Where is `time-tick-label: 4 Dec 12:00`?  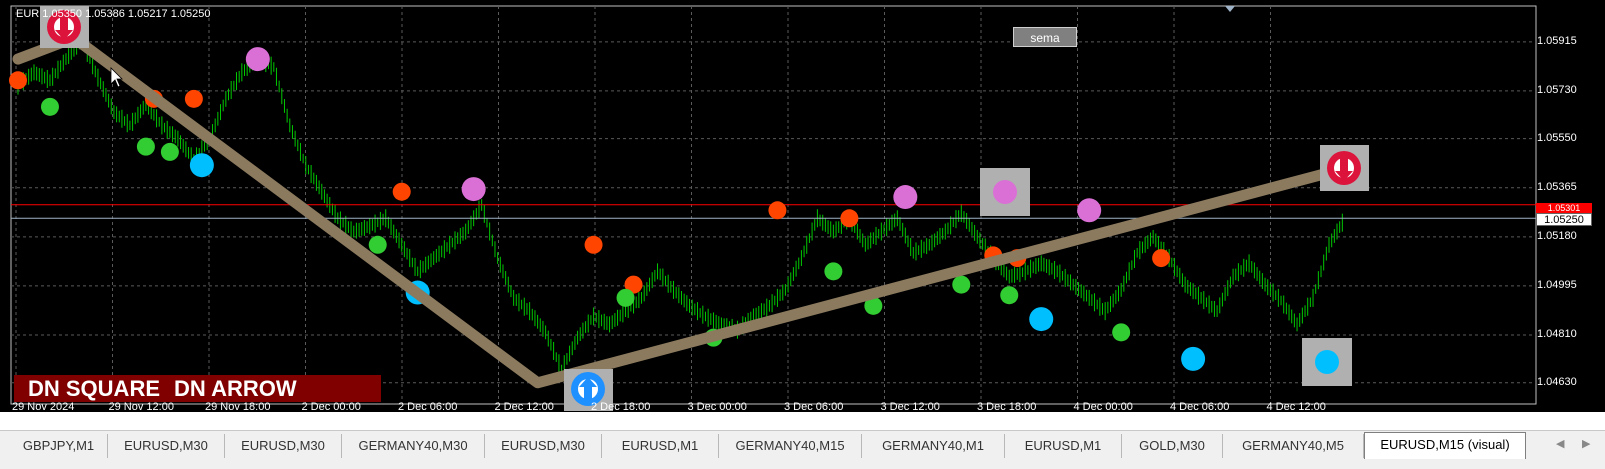 time-tick-label: 4 Dec 12:00 is located at coordinates (1296, 407).